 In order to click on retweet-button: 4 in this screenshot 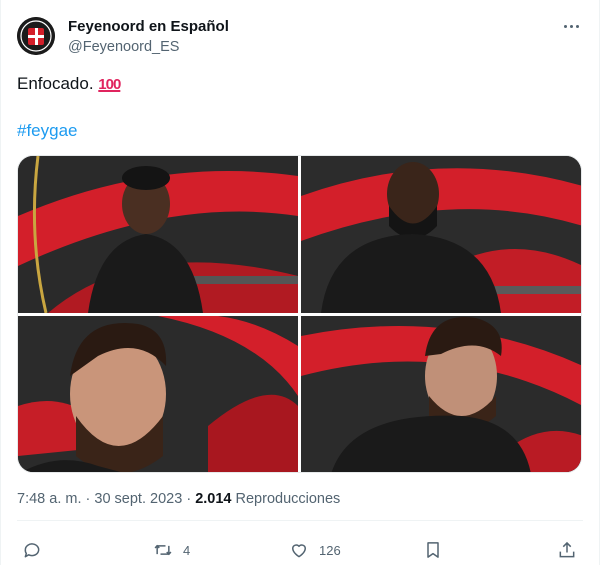, I will do `click(171, 550)`.